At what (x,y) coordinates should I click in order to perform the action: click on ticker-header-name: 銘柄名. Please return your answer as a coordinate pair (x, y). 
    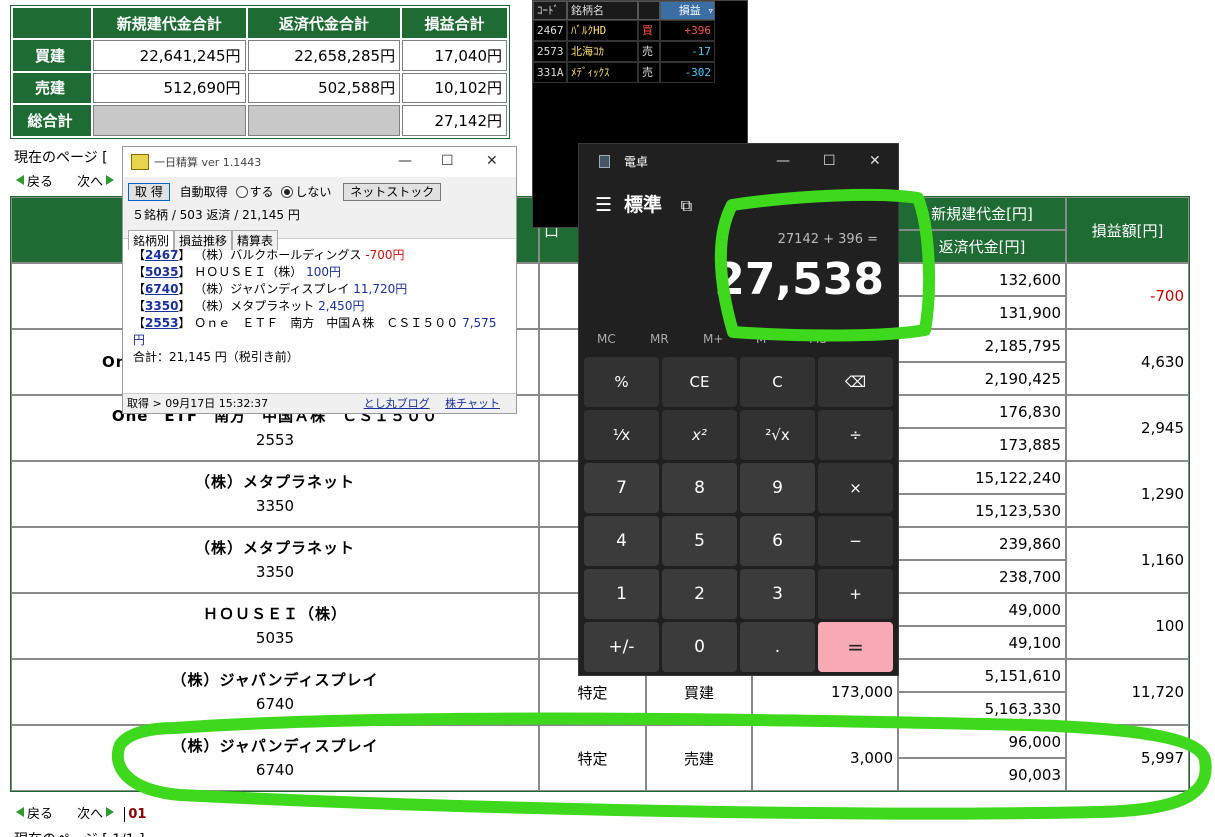
    Looking at the image, I should click on (602, 10).